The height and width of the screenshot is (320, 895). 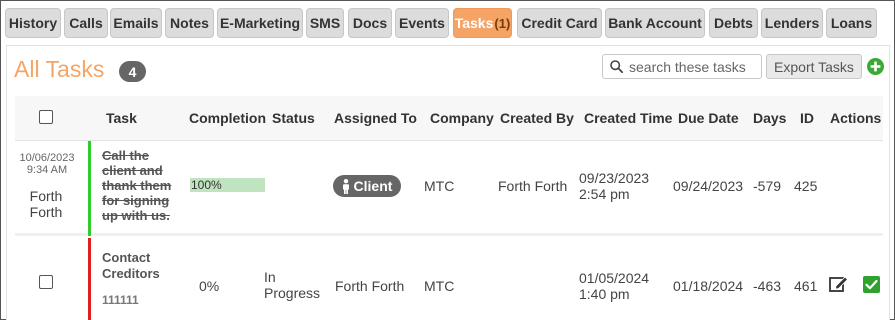 I want to click on tab-label: Bank Account, so click(x=655, y=23).